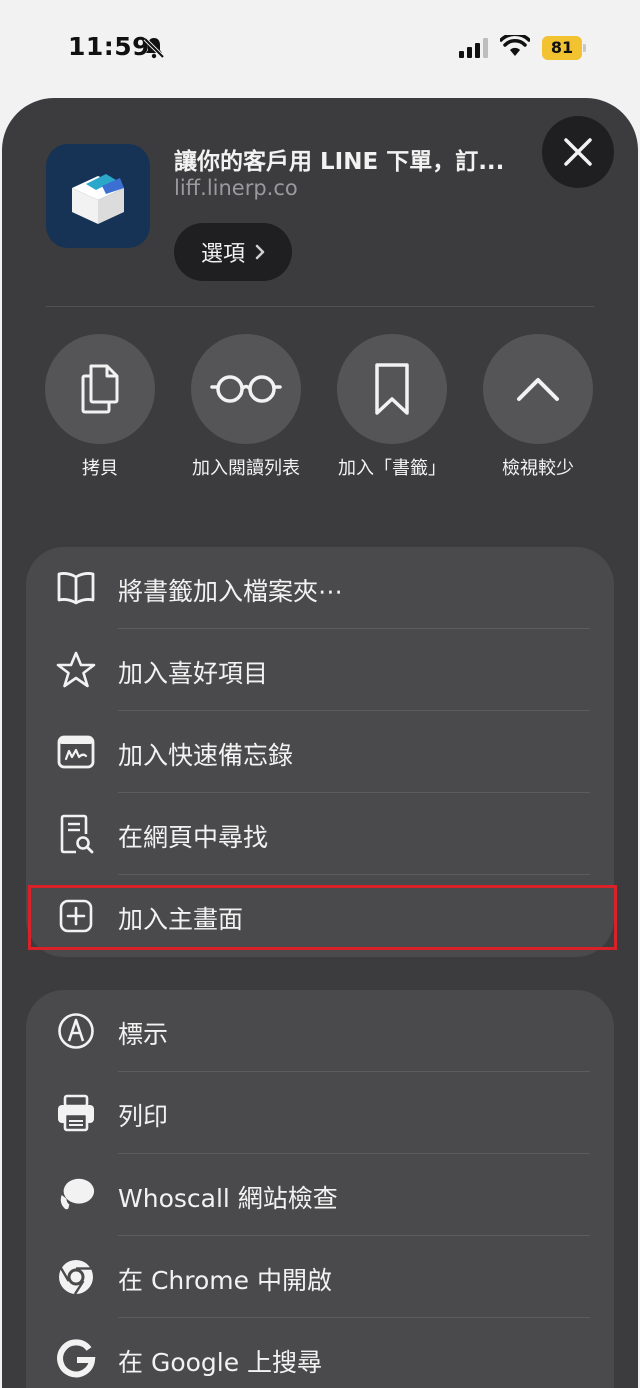  Describe the element at coordinates (76, 1277) in the screenshot. I see `chrome-icon` at that location.